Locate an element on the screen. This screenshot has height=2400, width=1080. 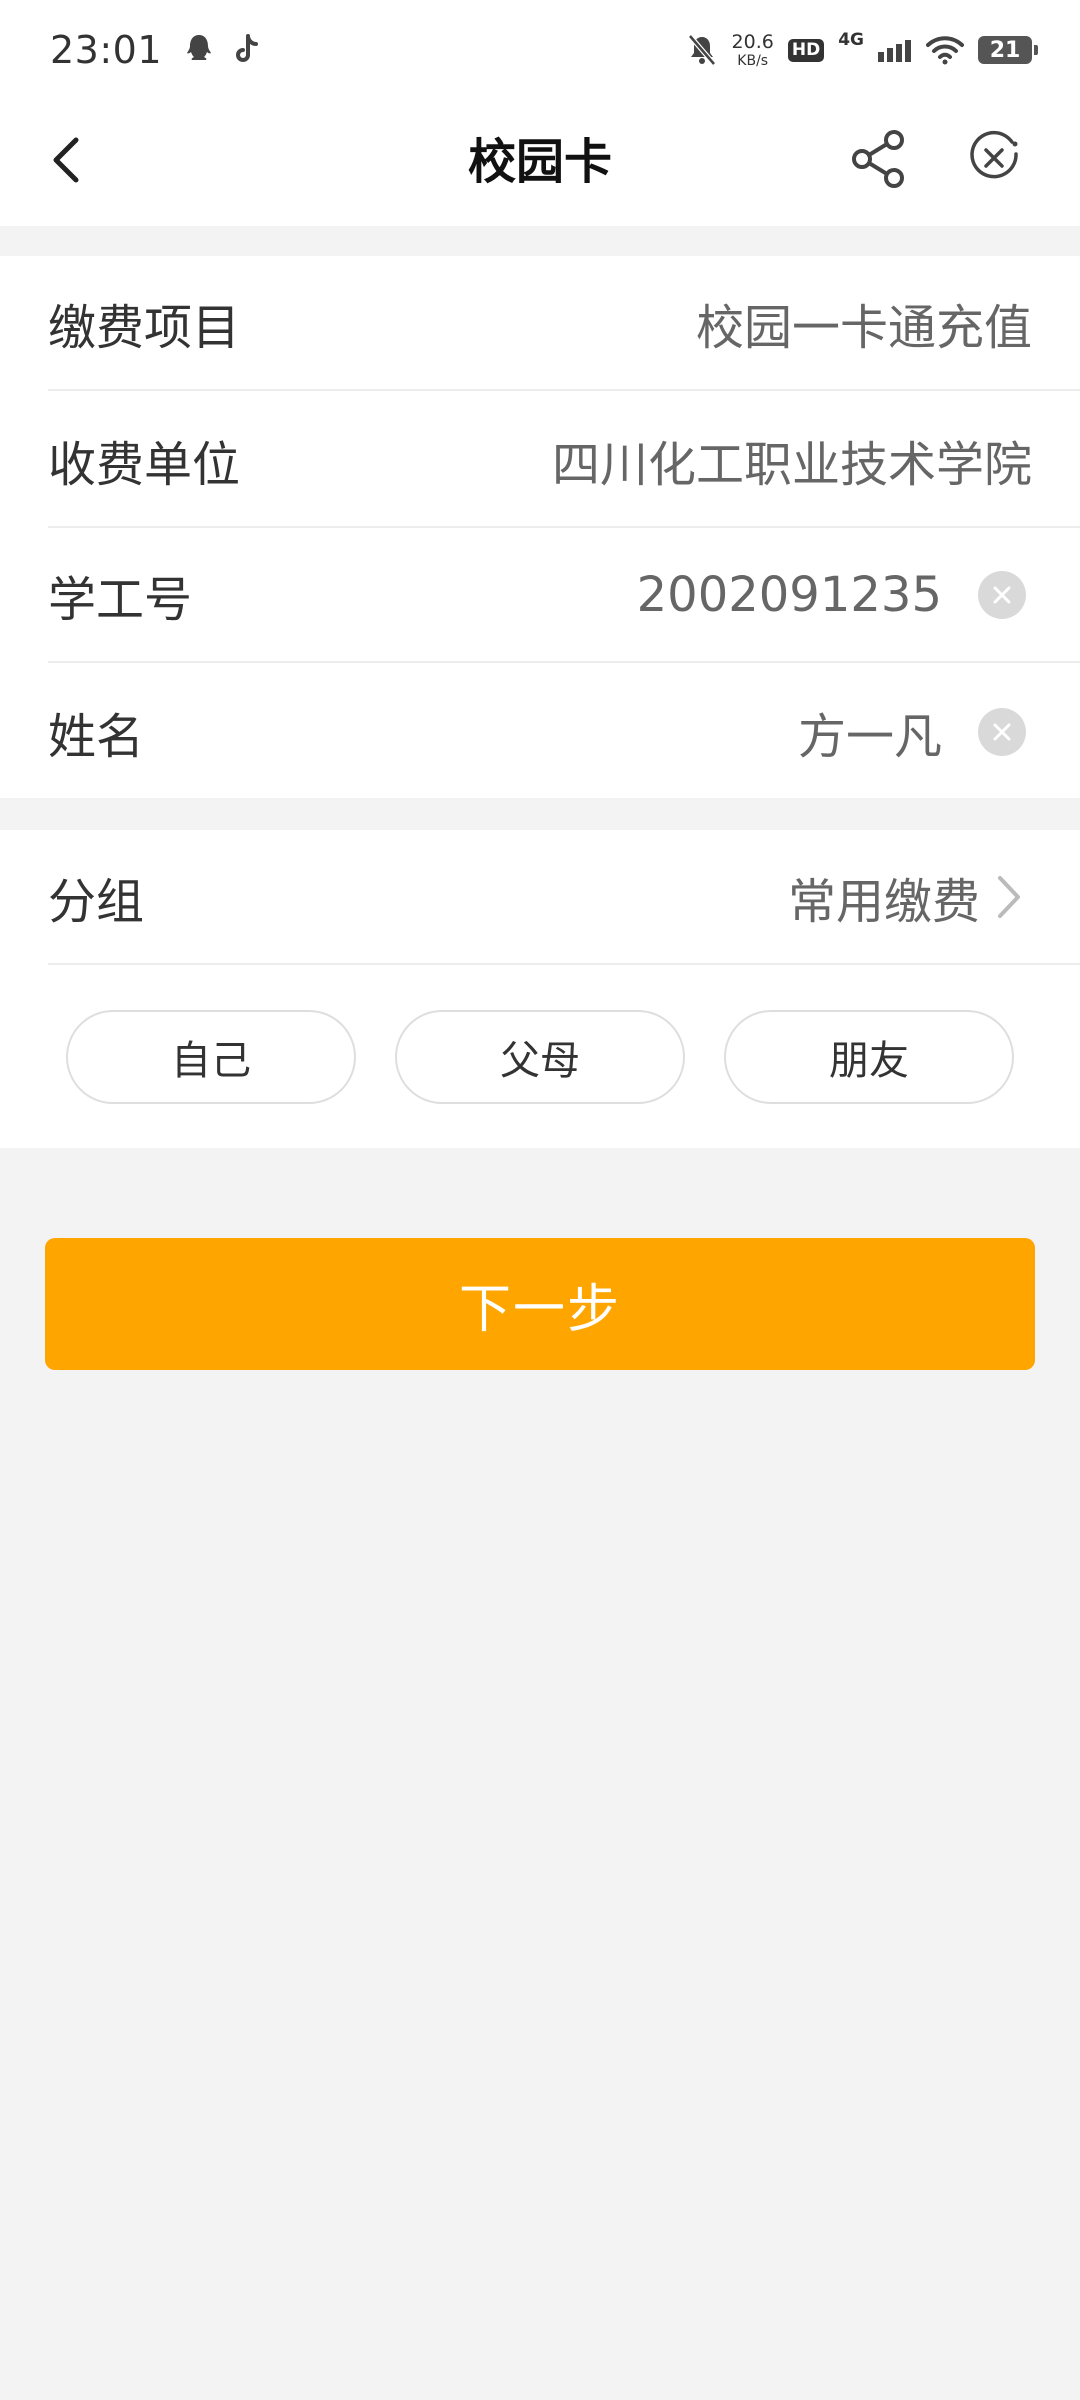
student-id-row: 学工号 2002091235 is located at coordinates (564, 595).